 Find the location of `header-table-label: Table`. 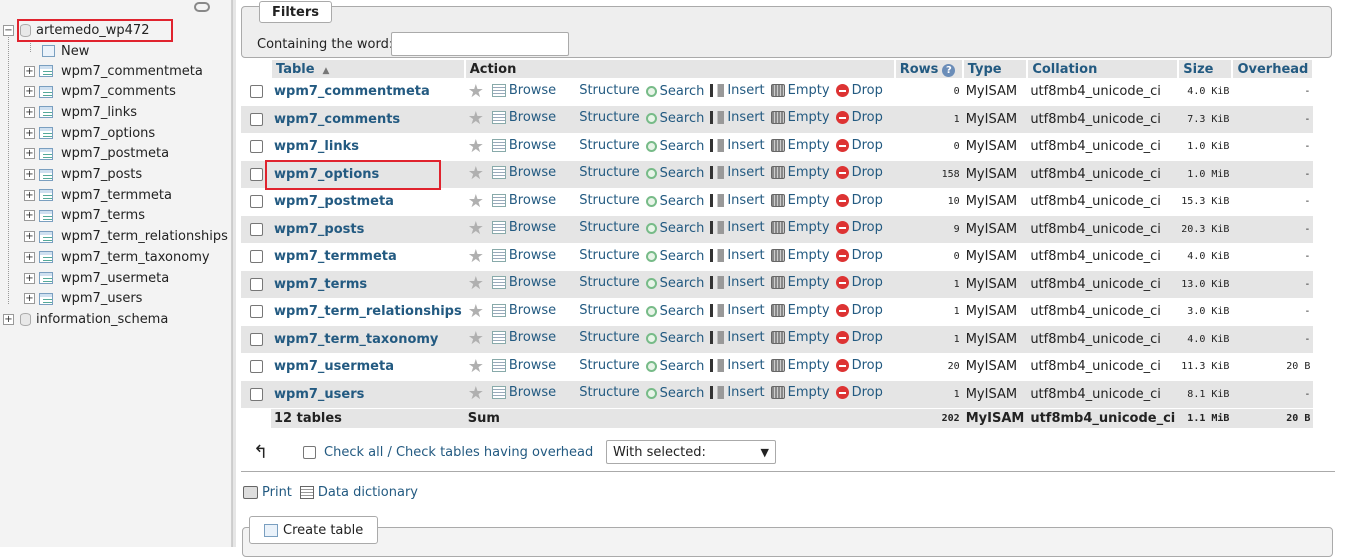

header-table-label: Table is located at coordinates (295, 69).